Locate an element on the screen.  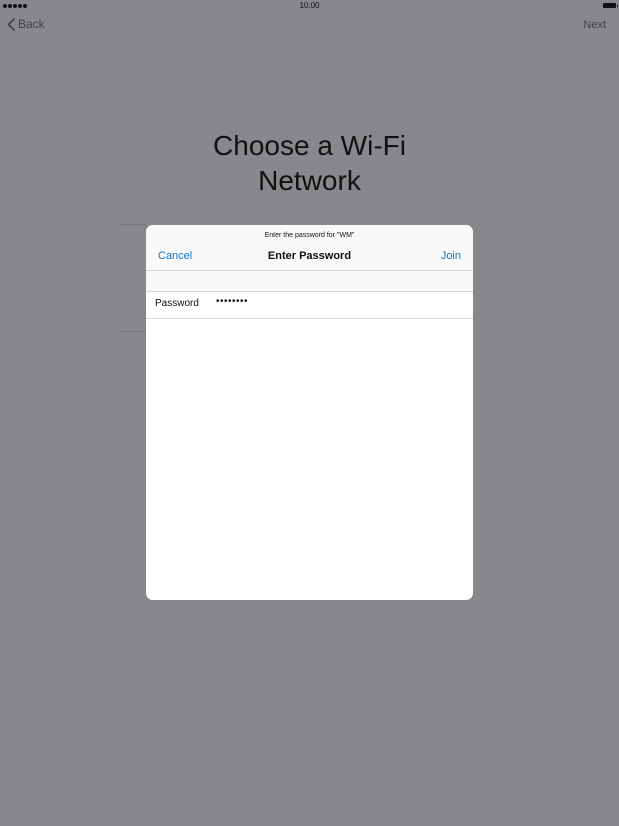
back-button-label: Back is located at coordinates (31, 24).